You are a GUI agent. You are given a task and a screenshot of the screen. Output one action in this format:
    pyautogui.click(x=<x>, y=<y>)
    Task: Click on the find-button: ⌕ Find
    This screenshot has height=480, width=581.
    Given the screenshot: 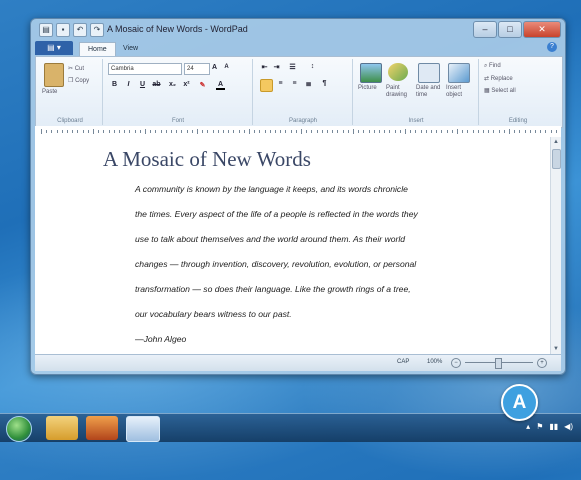 What is the action you would take?
    pyautogui.click(x=492, y=66)
    